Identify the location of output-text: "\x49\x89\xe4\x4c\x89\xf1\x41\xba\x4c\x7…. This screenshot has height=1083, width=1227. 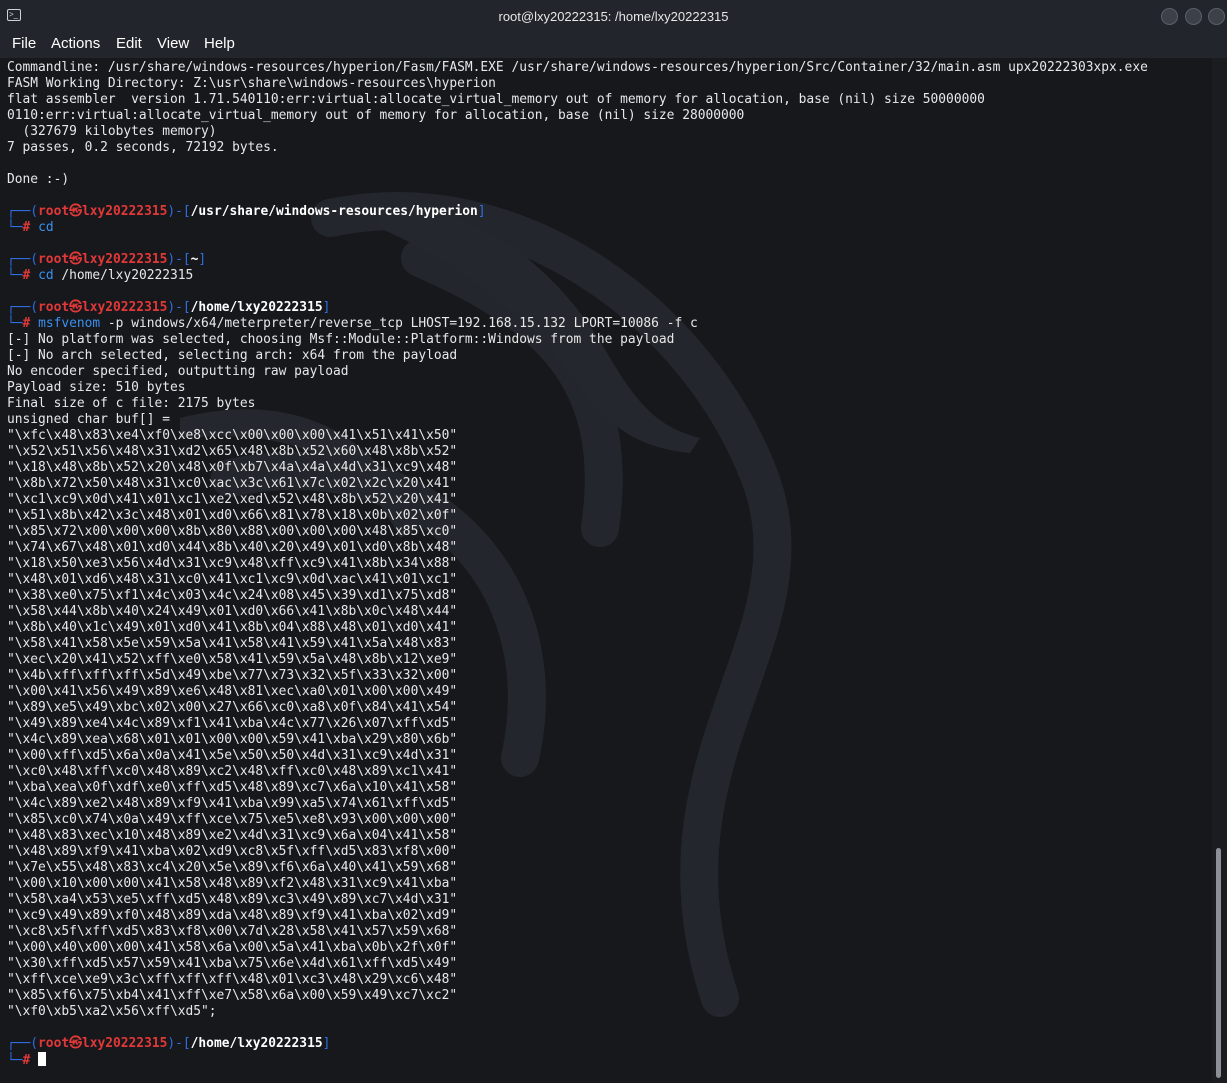
(232, 723).